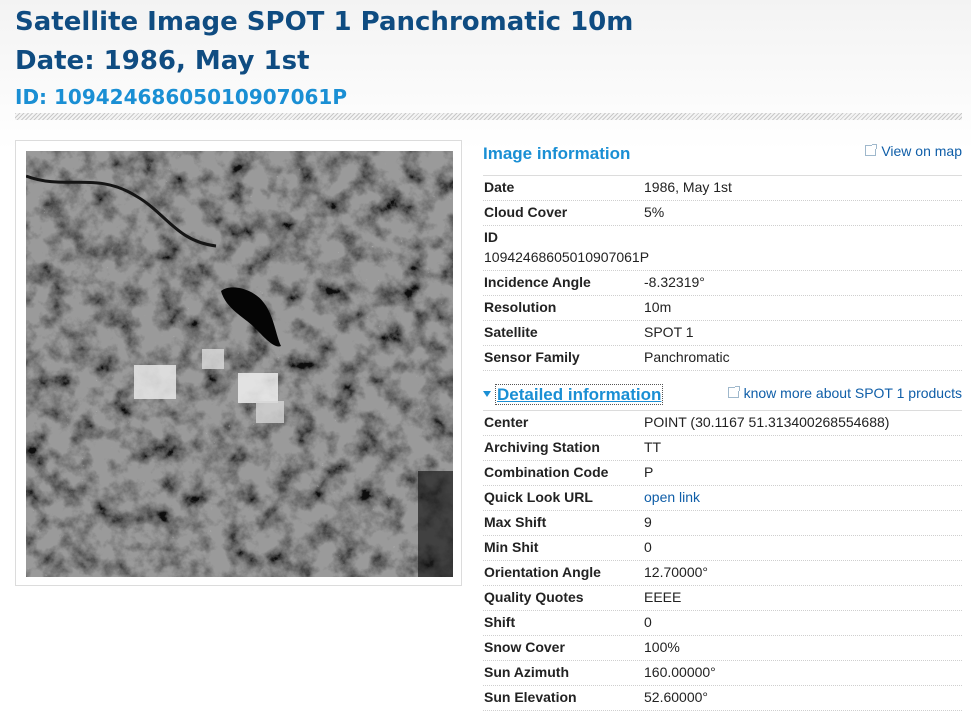  What do you see at coordinates (722, 573) in the screenshot?
I see `detail-row-orientation-angle: Orientation Angle 12.70000°` at bounding box center [722, 573].